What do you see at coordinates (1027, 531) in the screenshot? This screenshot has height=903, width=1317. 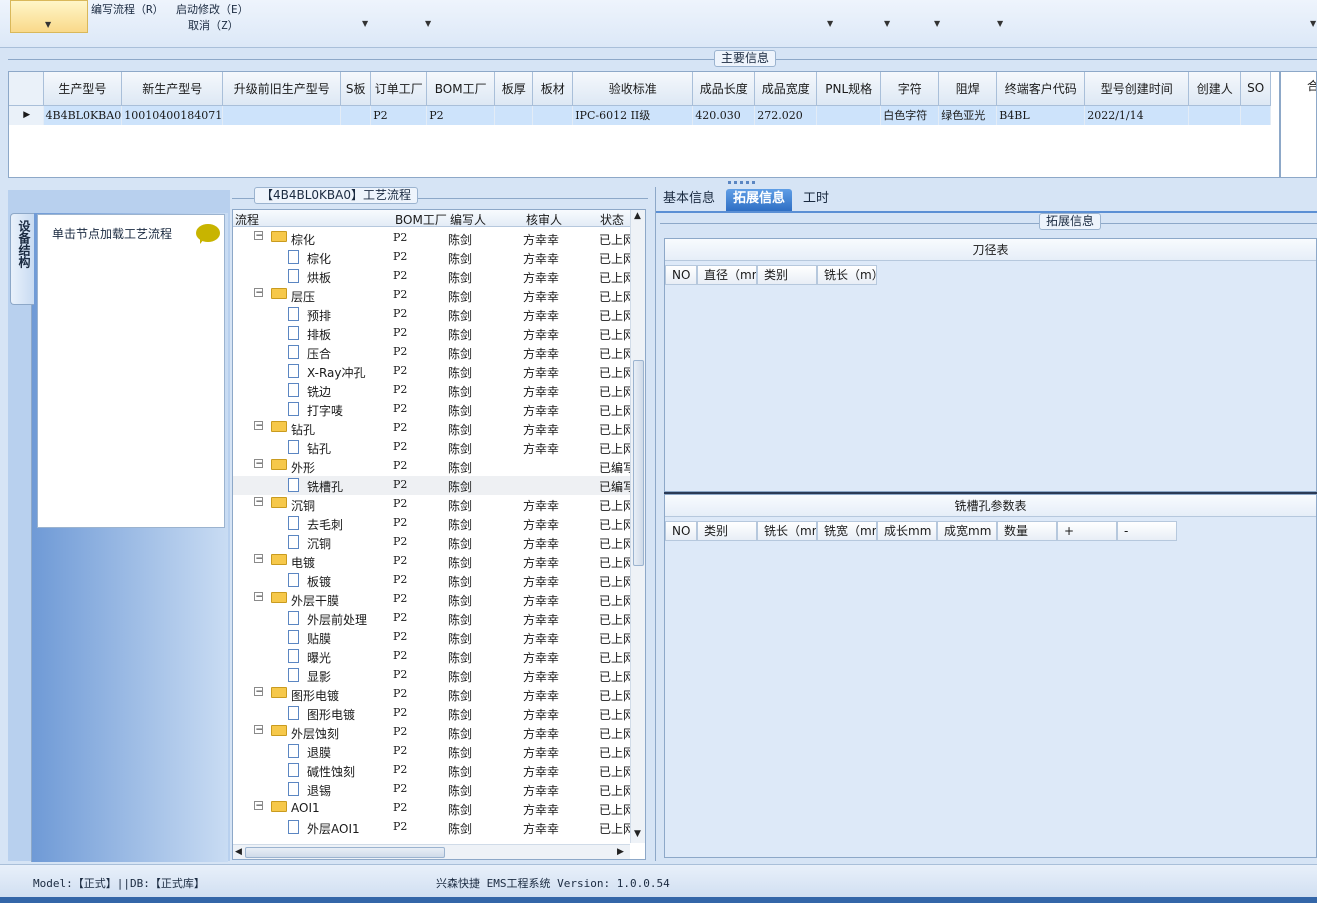 I see `column-header: 数量` at bounding box center [1027, 531].